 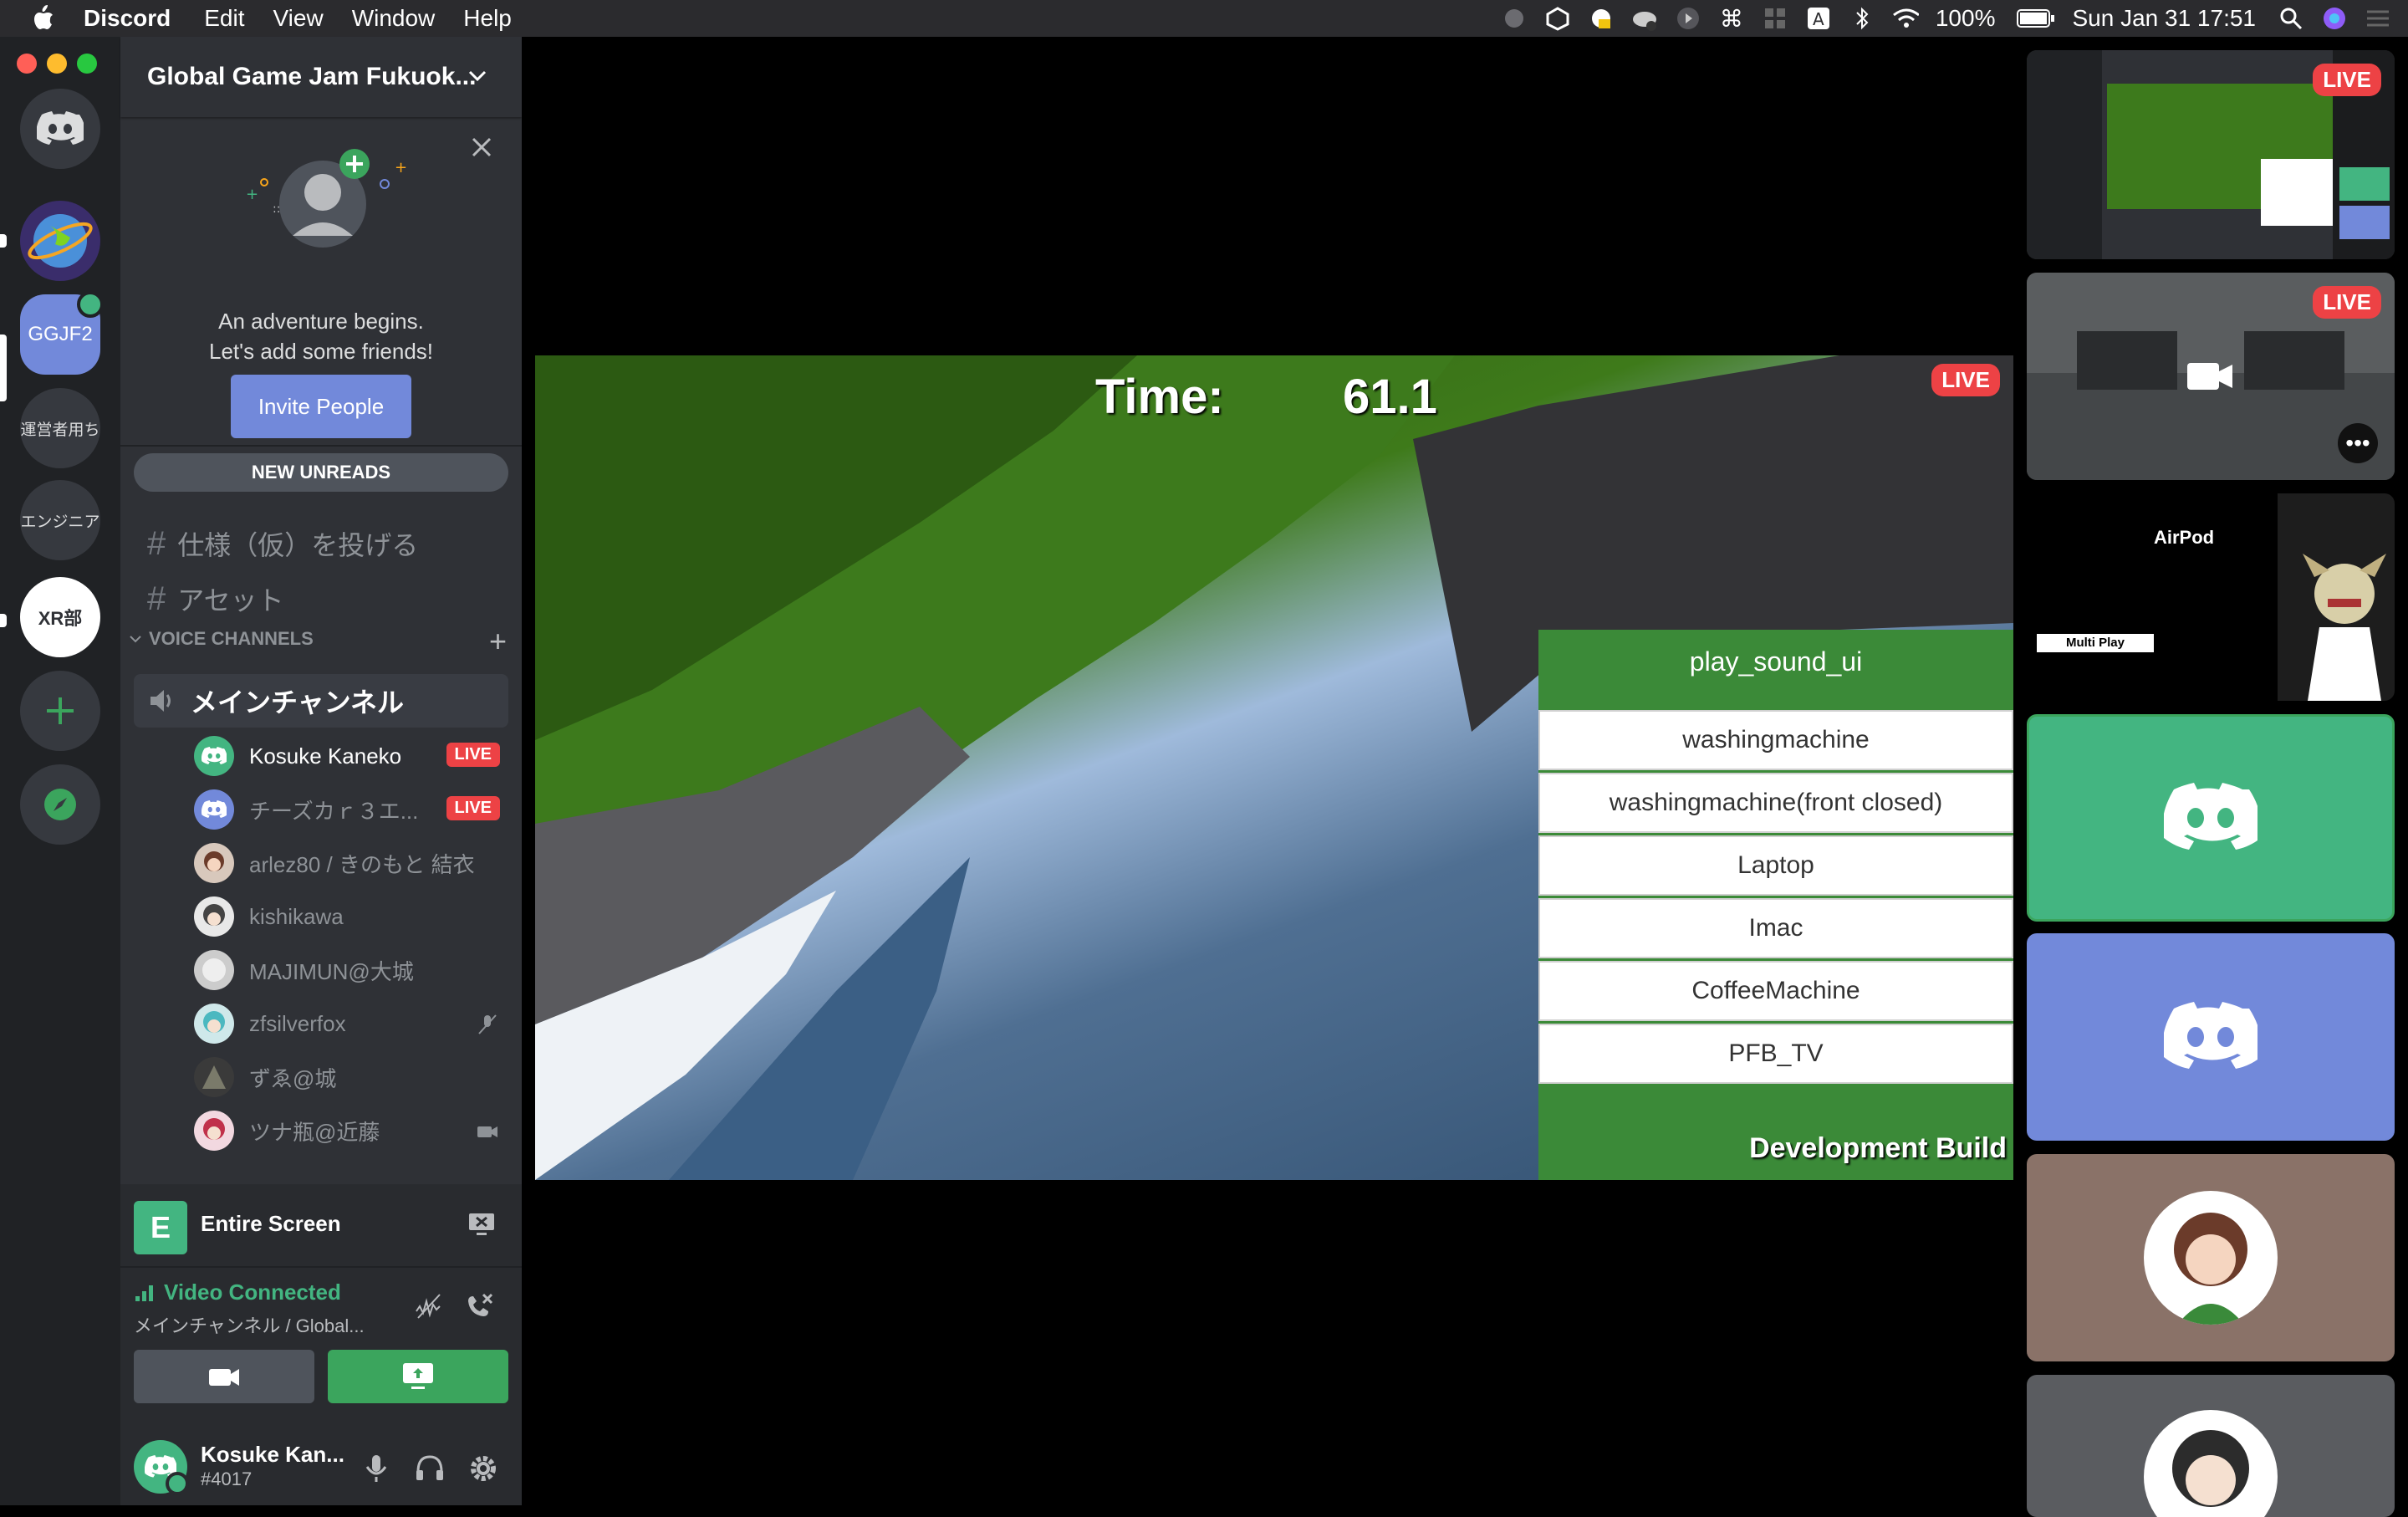 I want to click on voice-user: チーズカｒ３エ... LIVE, so click(x=351, y=809).